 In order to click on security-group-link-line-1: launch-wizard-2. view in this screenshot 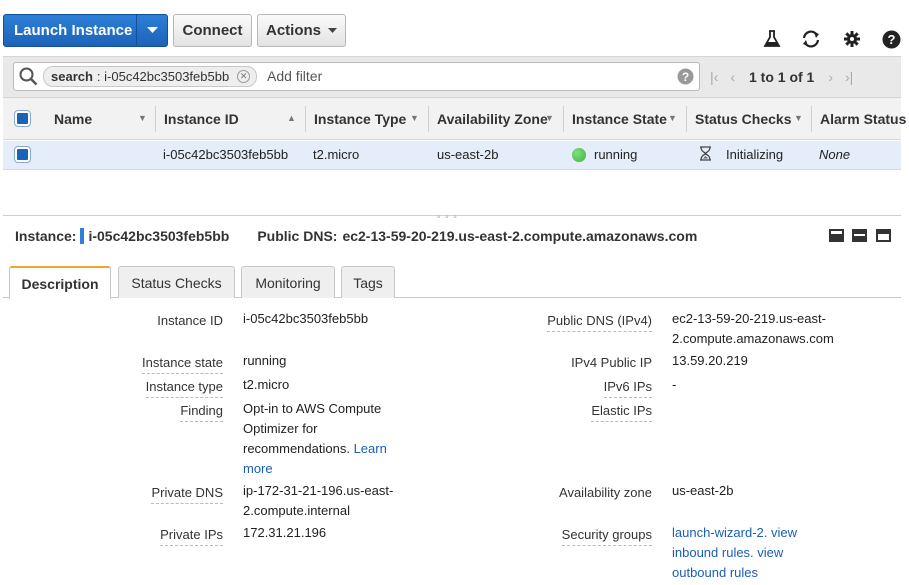, I will do `click(734, 533)`.